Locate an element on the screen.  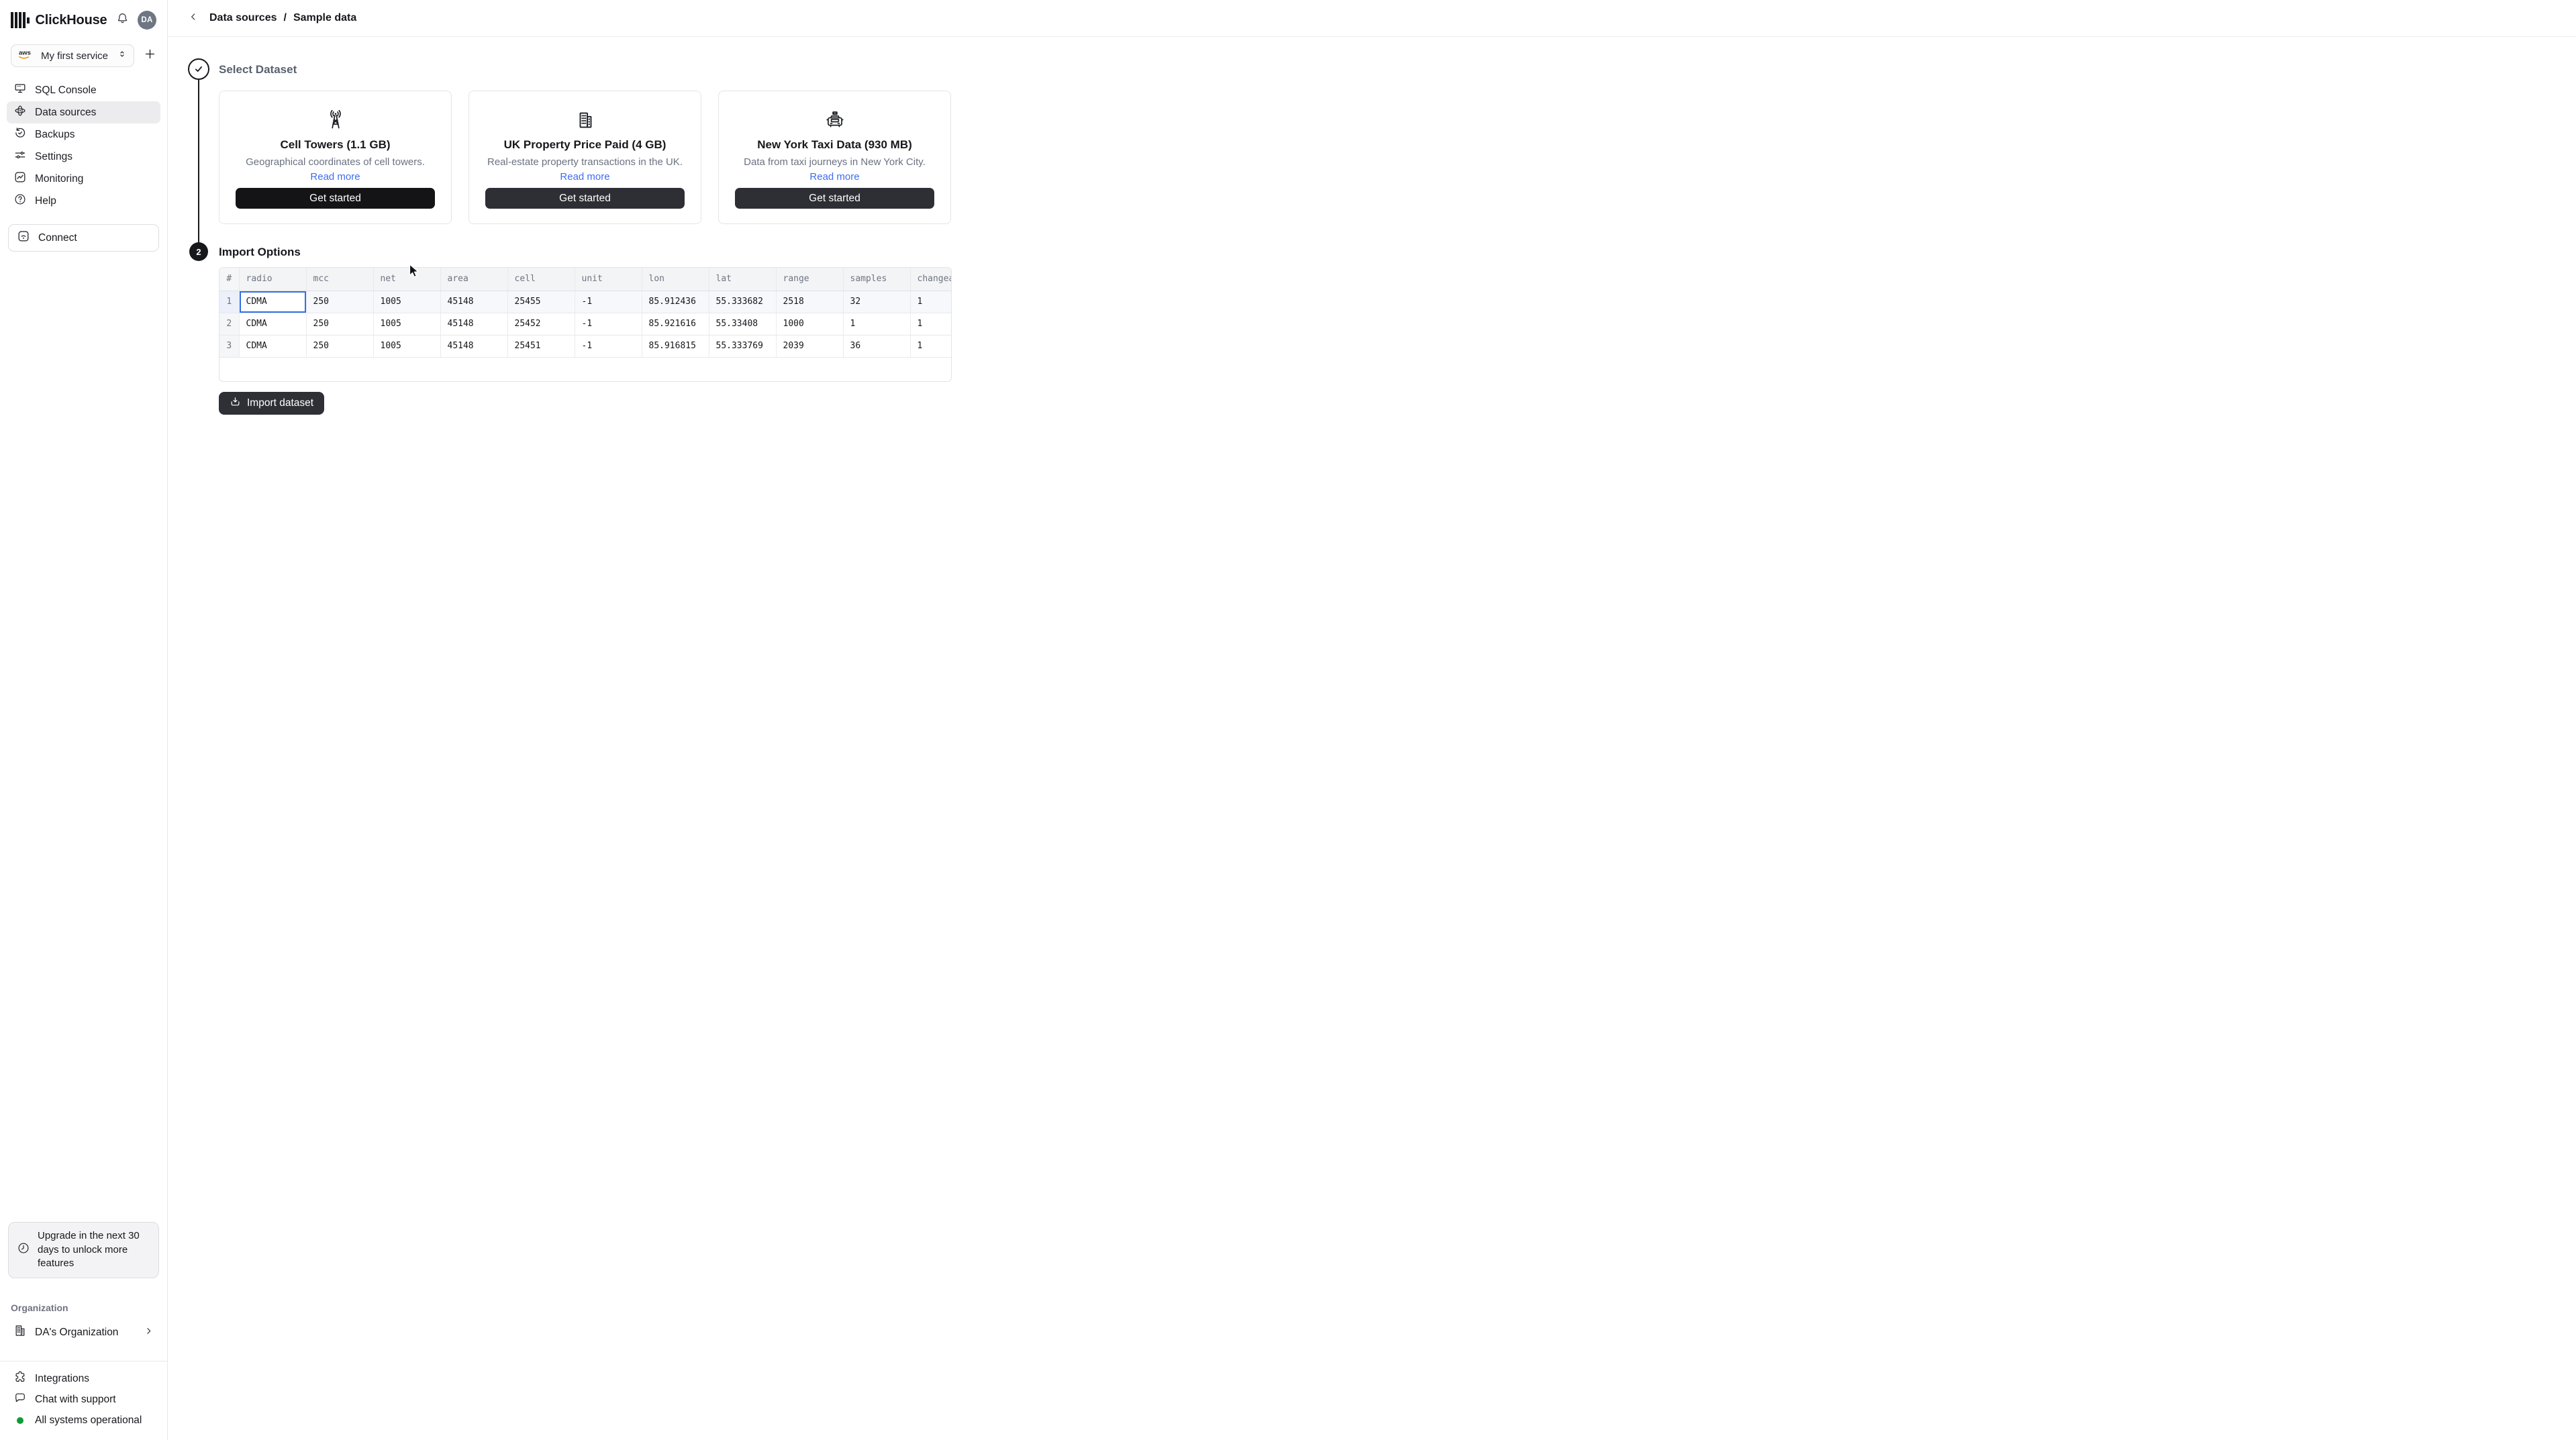
question-icon is located at coordinates (20, 201).